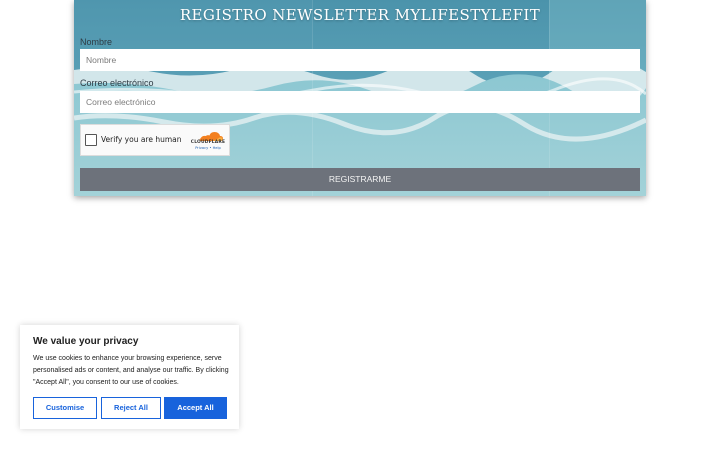 The image size is (720, 450). Describe the element at coordinates (131, 408) in the screenshot. I see `reject-all-button: Reject All` at that location.